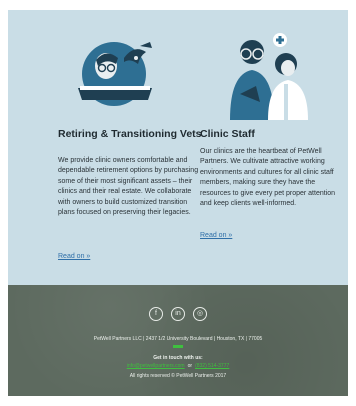 This screenshot has height=406, width=356. Describe the element at coordinates (115, 74) in the screenshot. I see `clinic-owner-with-dog-icon` at that location.